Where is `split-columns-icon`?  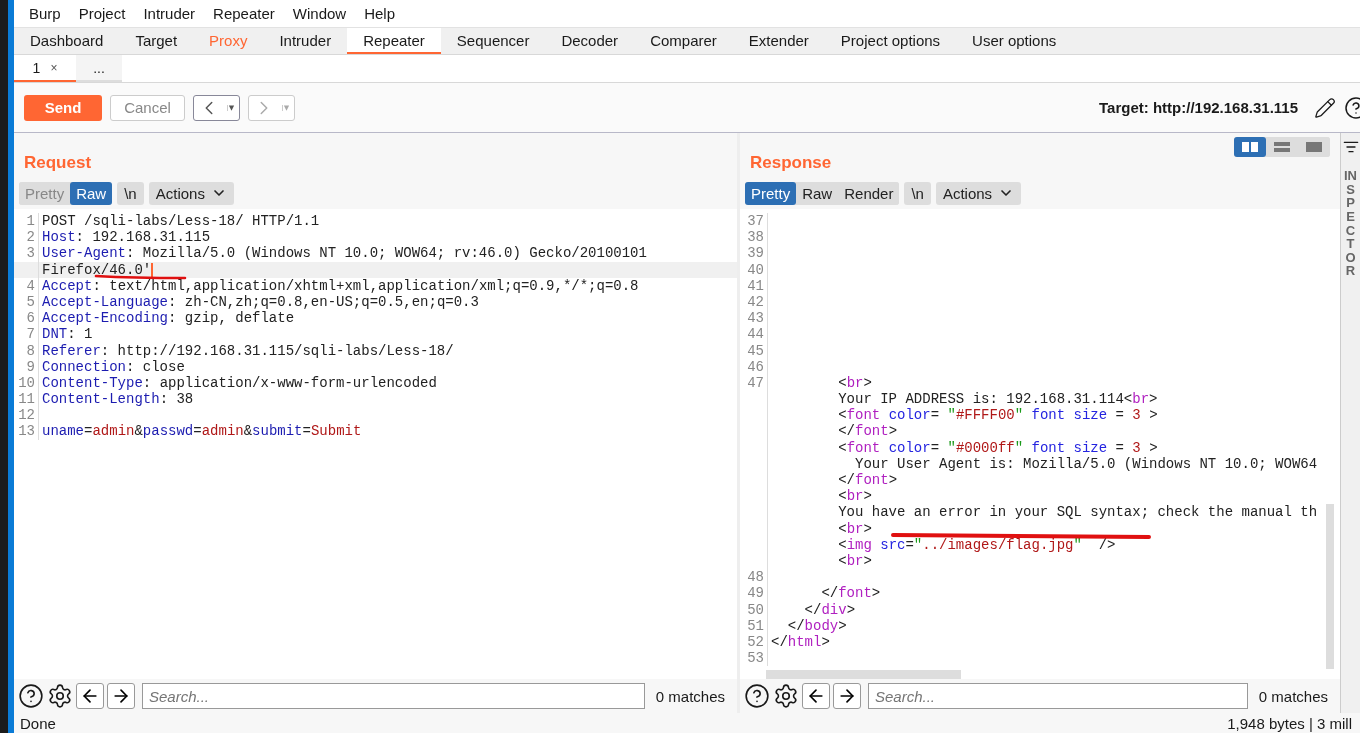 split-columns-icon is located at coordinates (1250, 147).